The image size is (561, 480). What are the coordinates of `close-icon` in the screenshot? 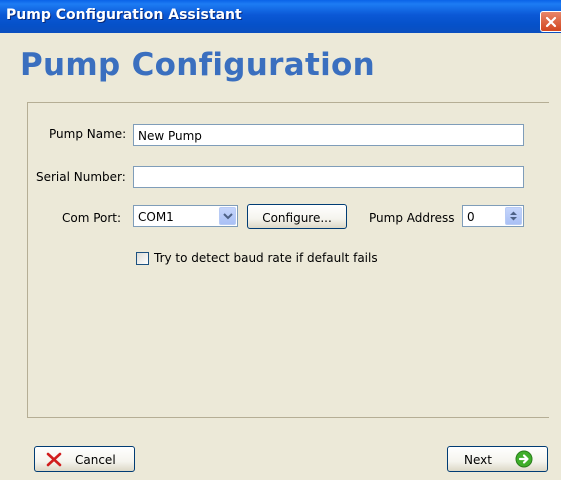 It's located at (551, 22).